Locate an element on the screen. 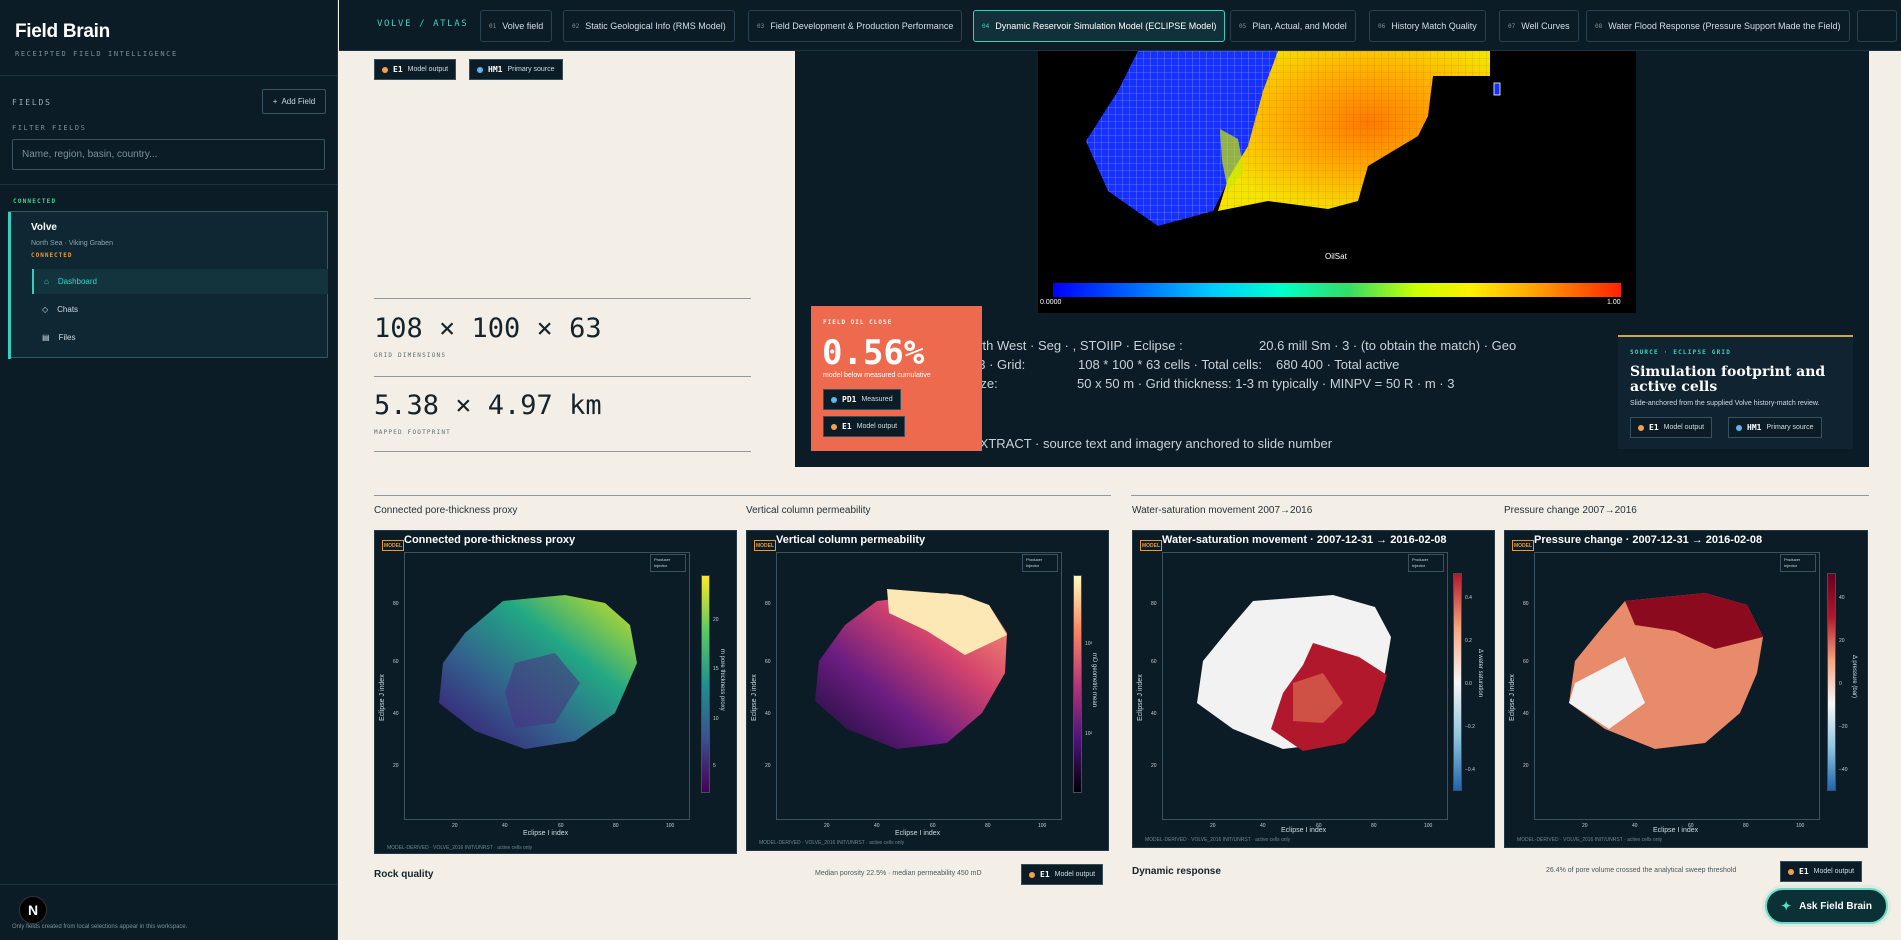 The height and width of the screenshot is (940, 1901). water-saturation-map is located at coordinates (1294, 673).